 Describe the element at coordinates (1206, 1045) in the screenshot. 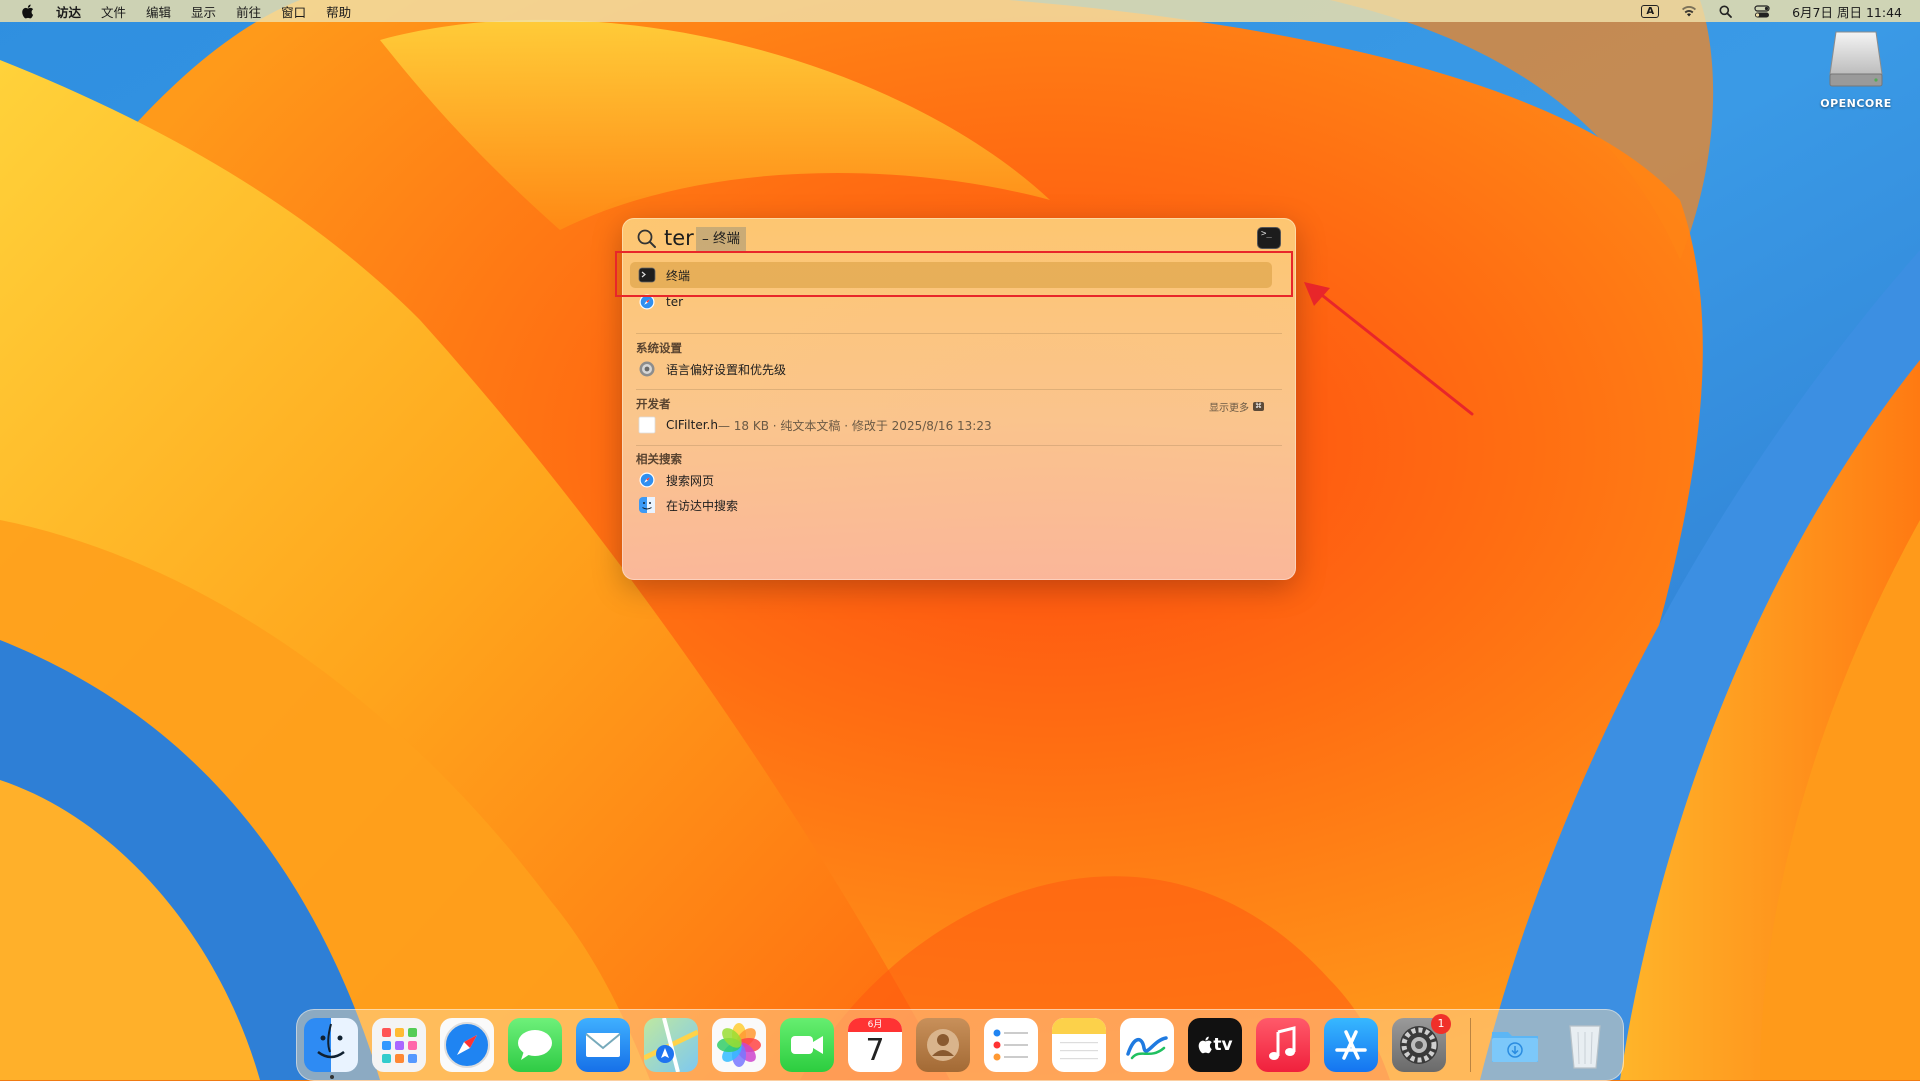

I see `apple-logo-icon` at that location.